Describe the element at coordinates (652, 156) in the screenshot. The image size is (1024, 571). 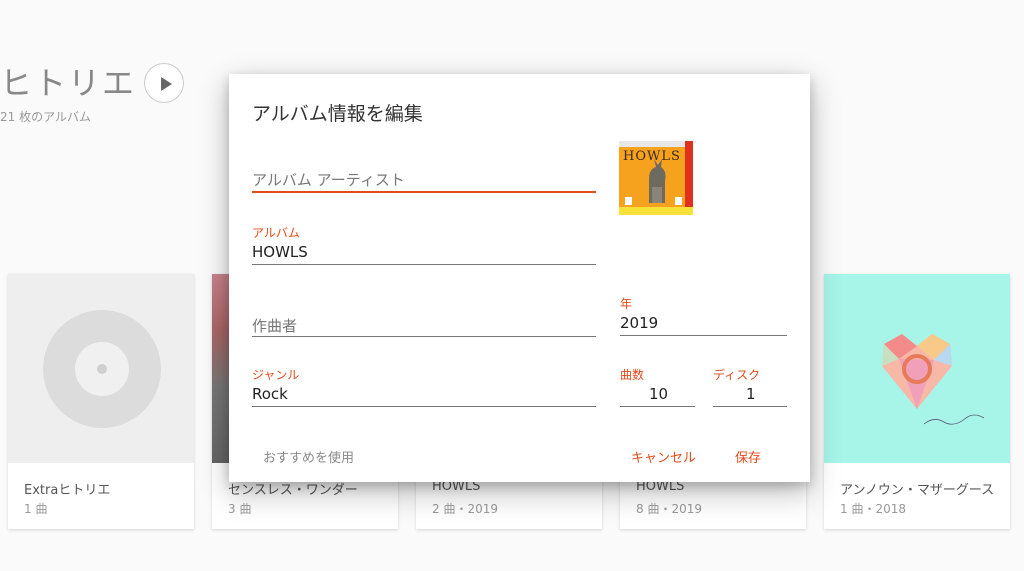
I see `cover-title: HOWLS` at that location.